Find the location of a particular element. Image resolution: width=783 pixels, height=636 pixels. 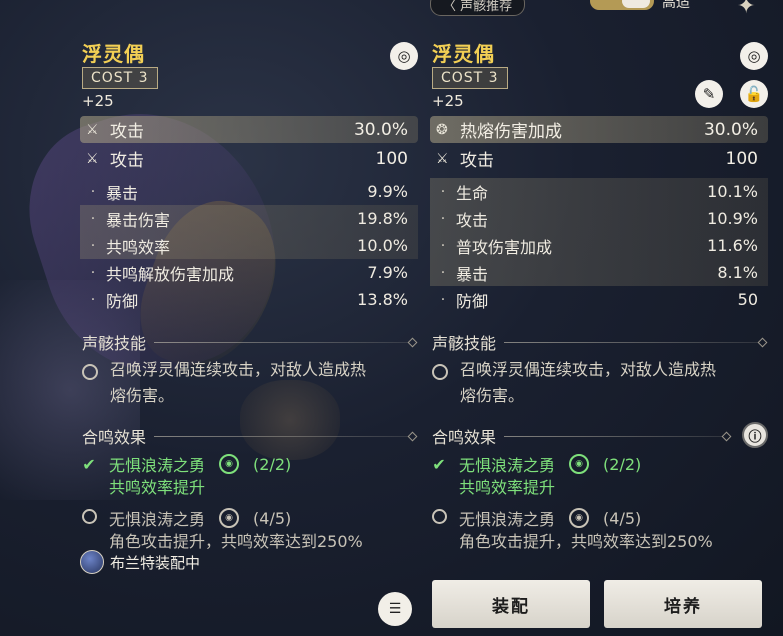

cultivate-button: 培养 is located at coordinates (683, 604).